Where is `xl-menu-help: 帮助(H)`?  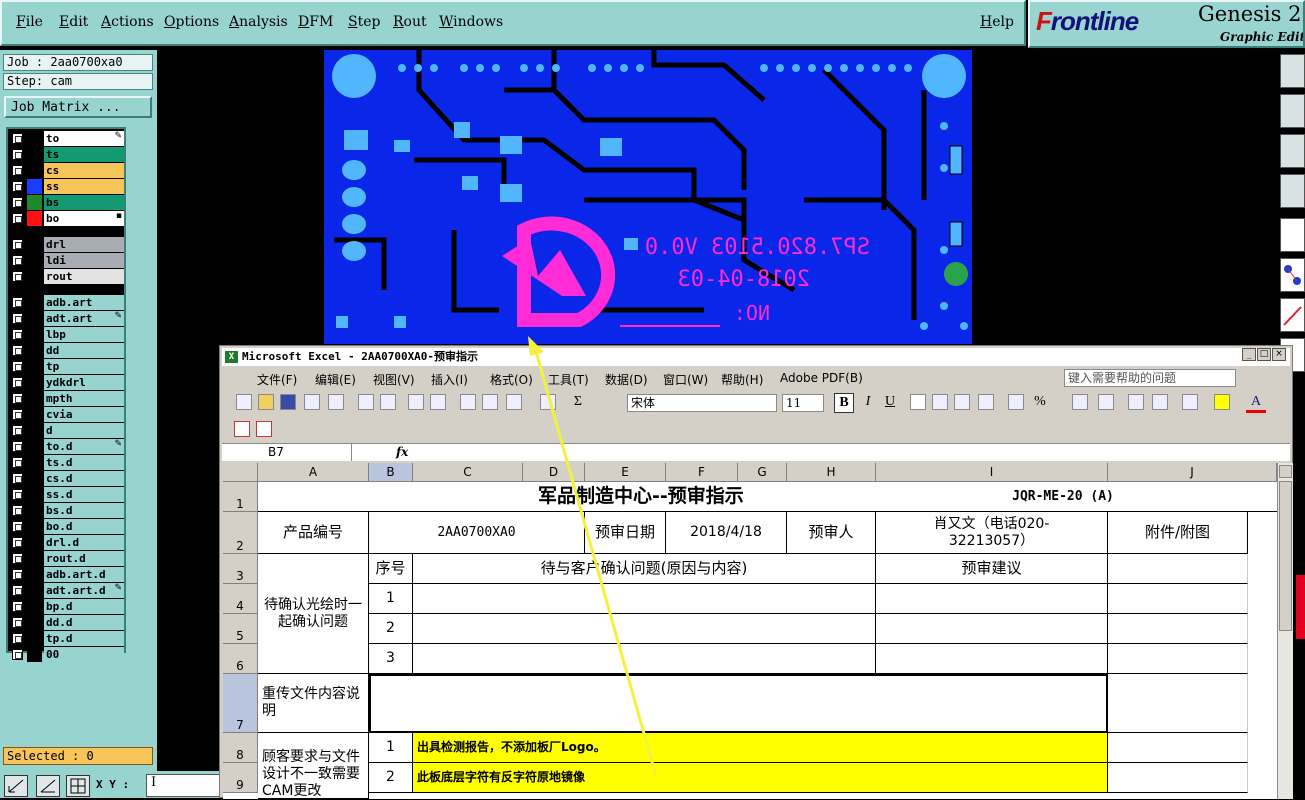 xl-menu-help: 帮助(H) is located at coordinates (742, 379).